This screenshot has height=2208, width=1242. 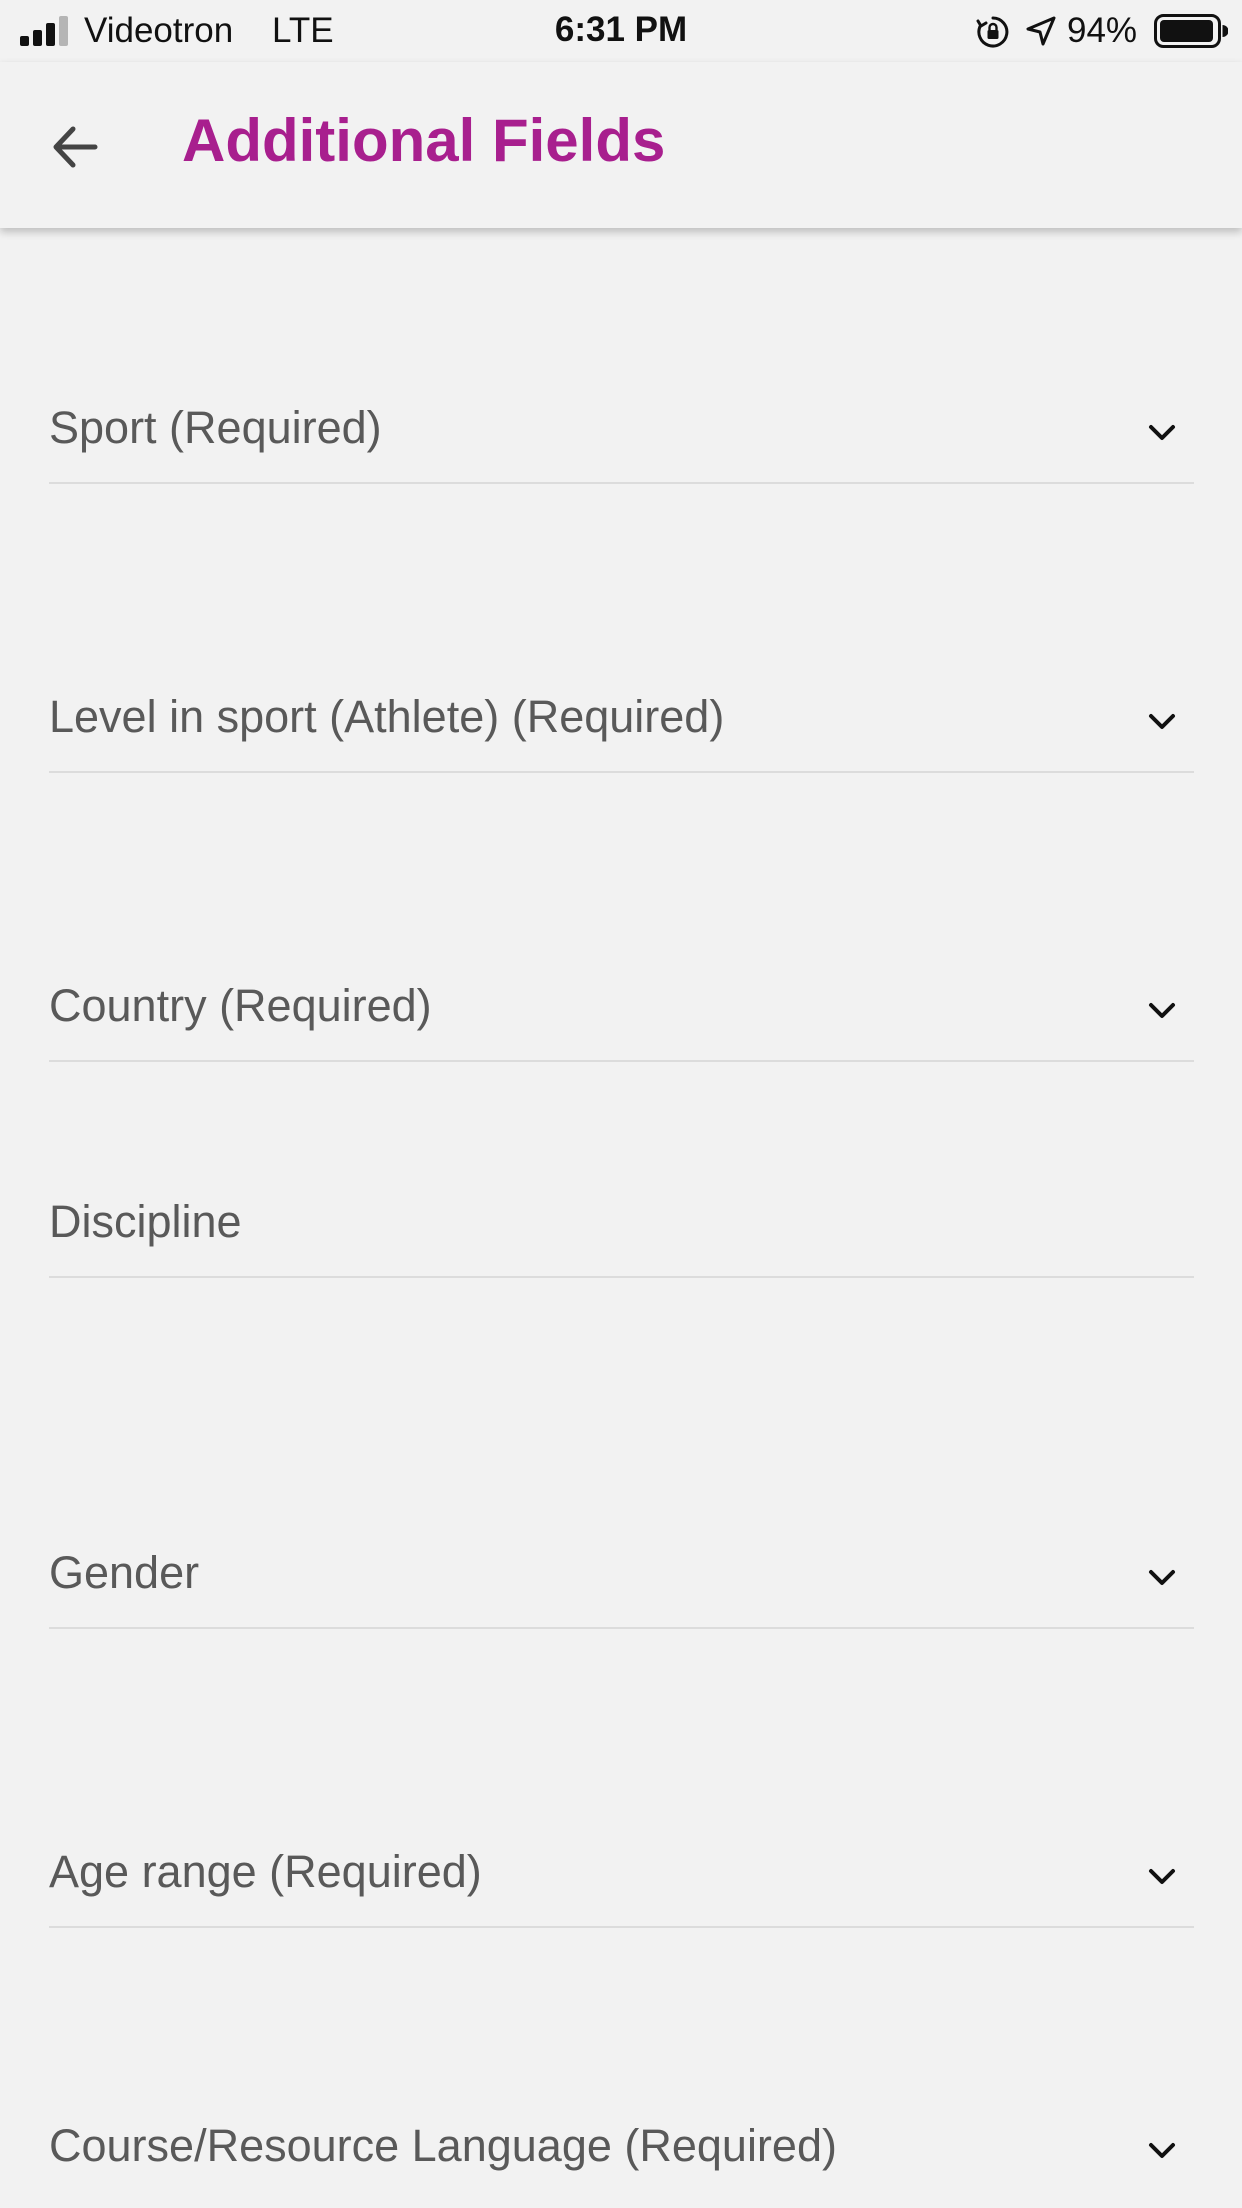 I want to click on app-bar: Additional Fields, so click(x=621, y=145).